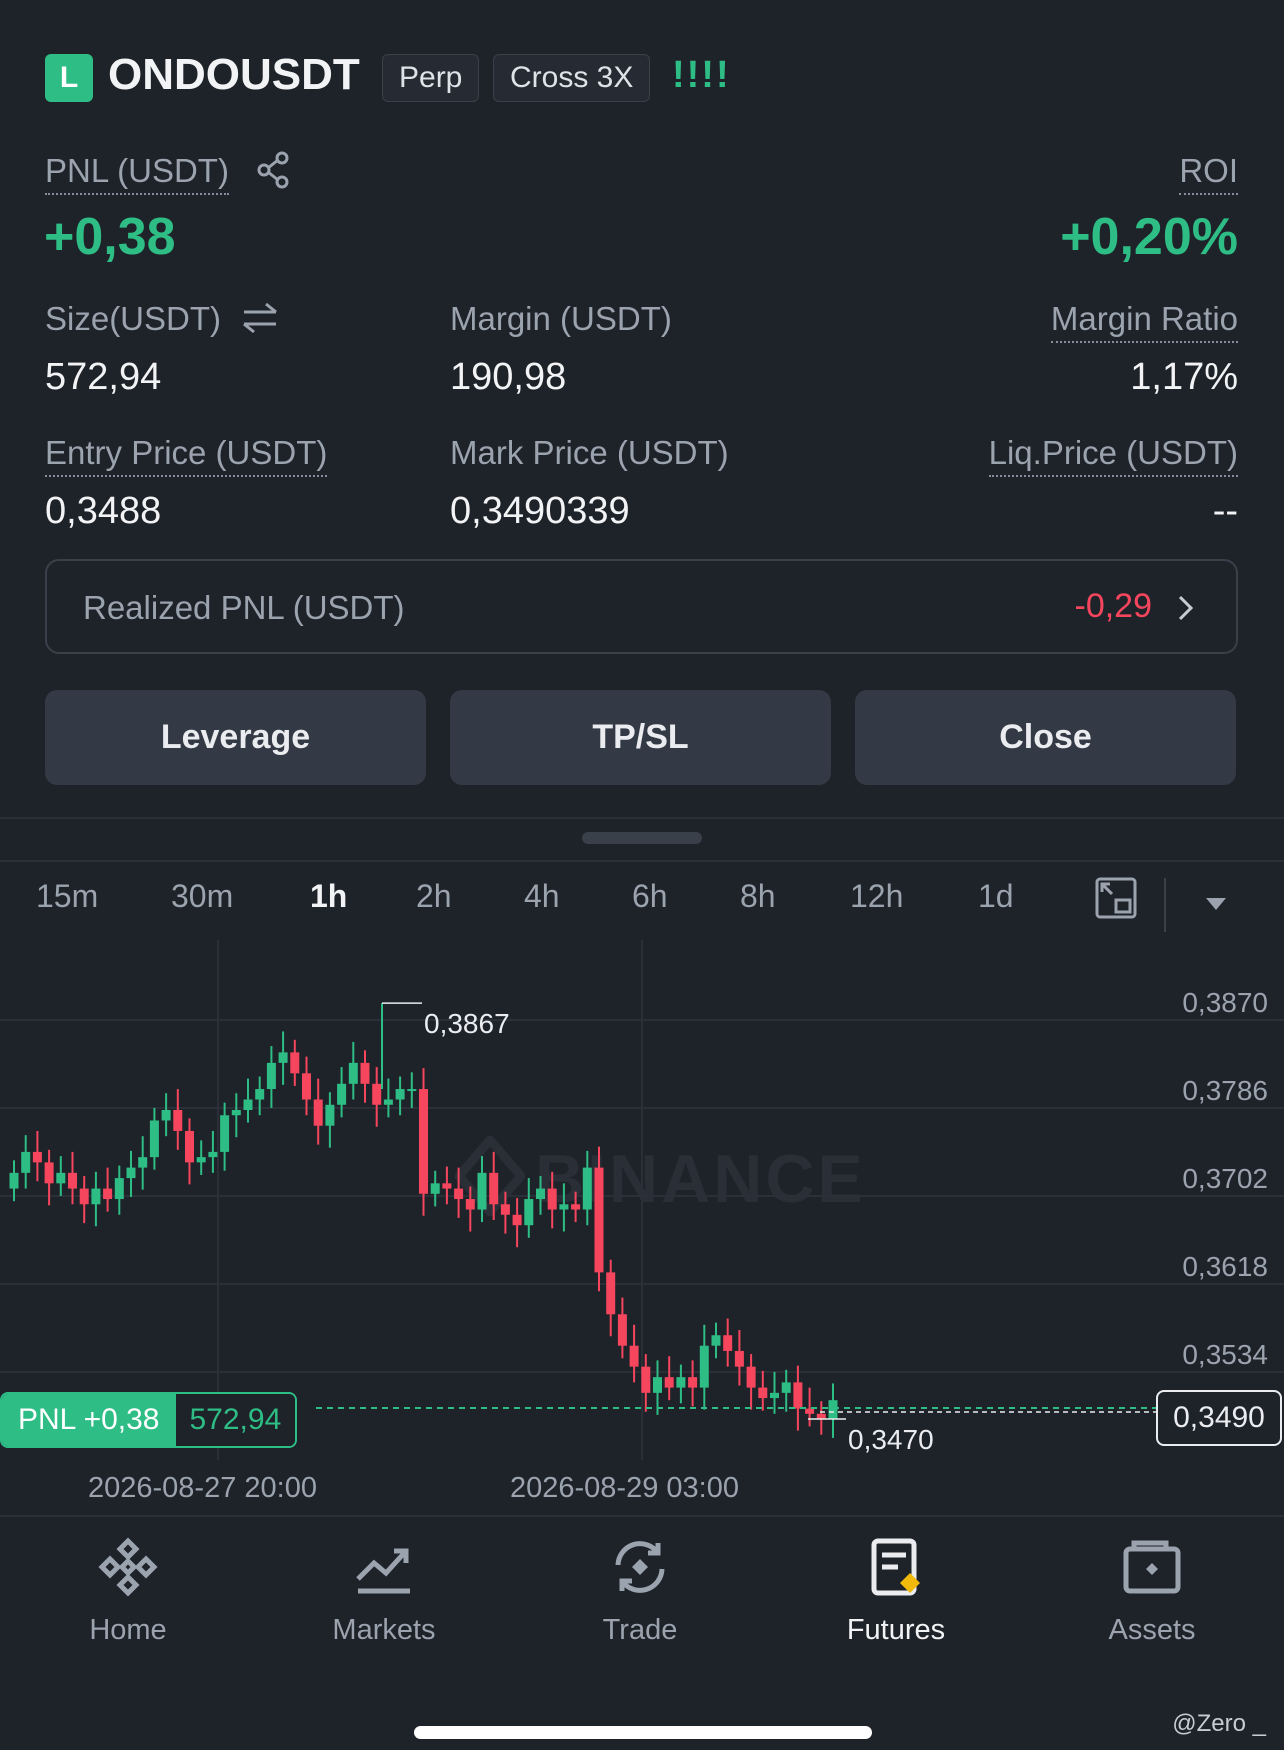  Describe the element at coordinates (328, 896) in the screenshot. I see `timeframe-1h: 1h` at that location.